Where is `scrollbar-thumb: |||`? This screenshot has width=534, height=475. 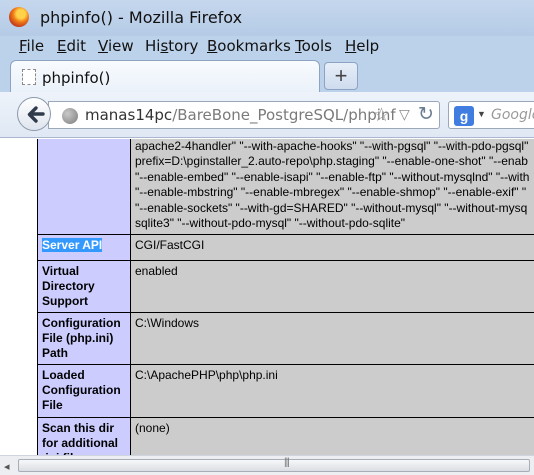 scrollbar-thumb: ||| is located at coordinates (274, 464).